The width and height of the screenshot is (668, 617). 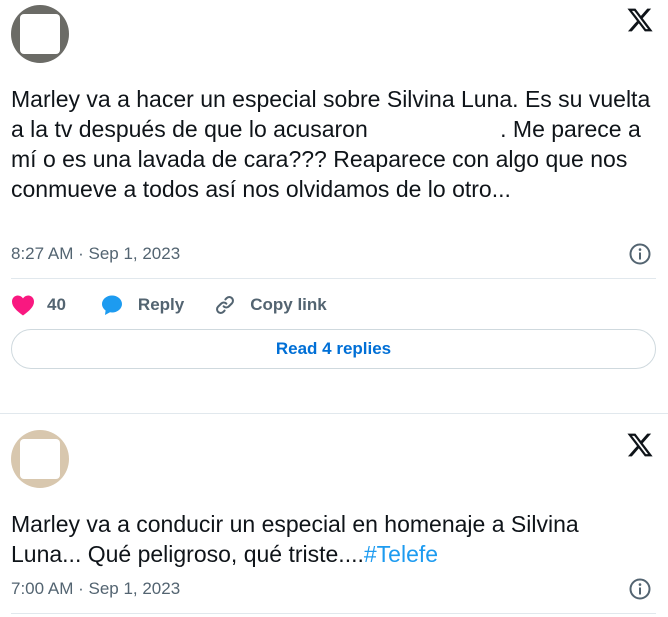 I want to click on reply-button: Reply, so click(x=142, y=305).